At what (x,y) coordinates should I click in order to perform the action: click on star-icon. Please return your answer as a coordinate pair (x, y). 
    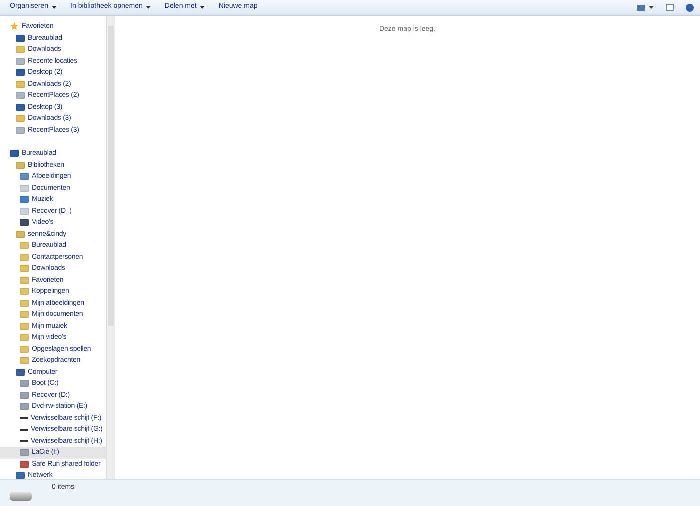
    Looking at the image, I should click on (14, 27).